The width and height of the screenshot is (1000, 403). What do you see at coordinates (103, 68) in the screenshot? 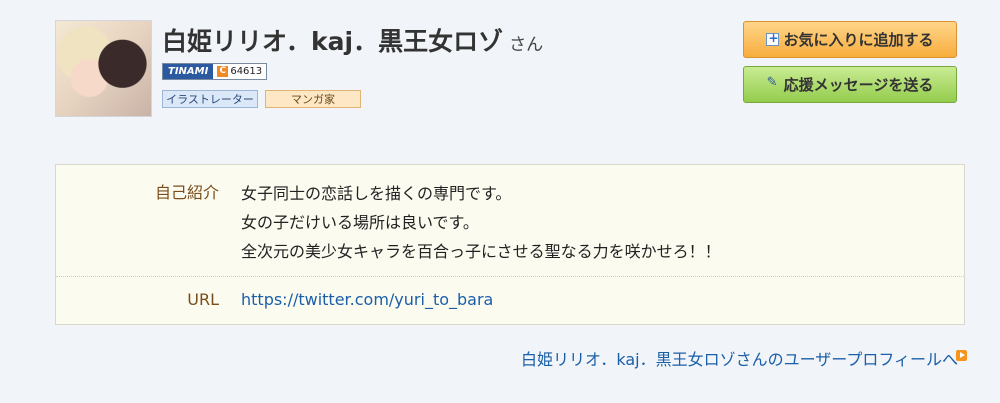
I see `avatar` at bounding box center [103, 68].